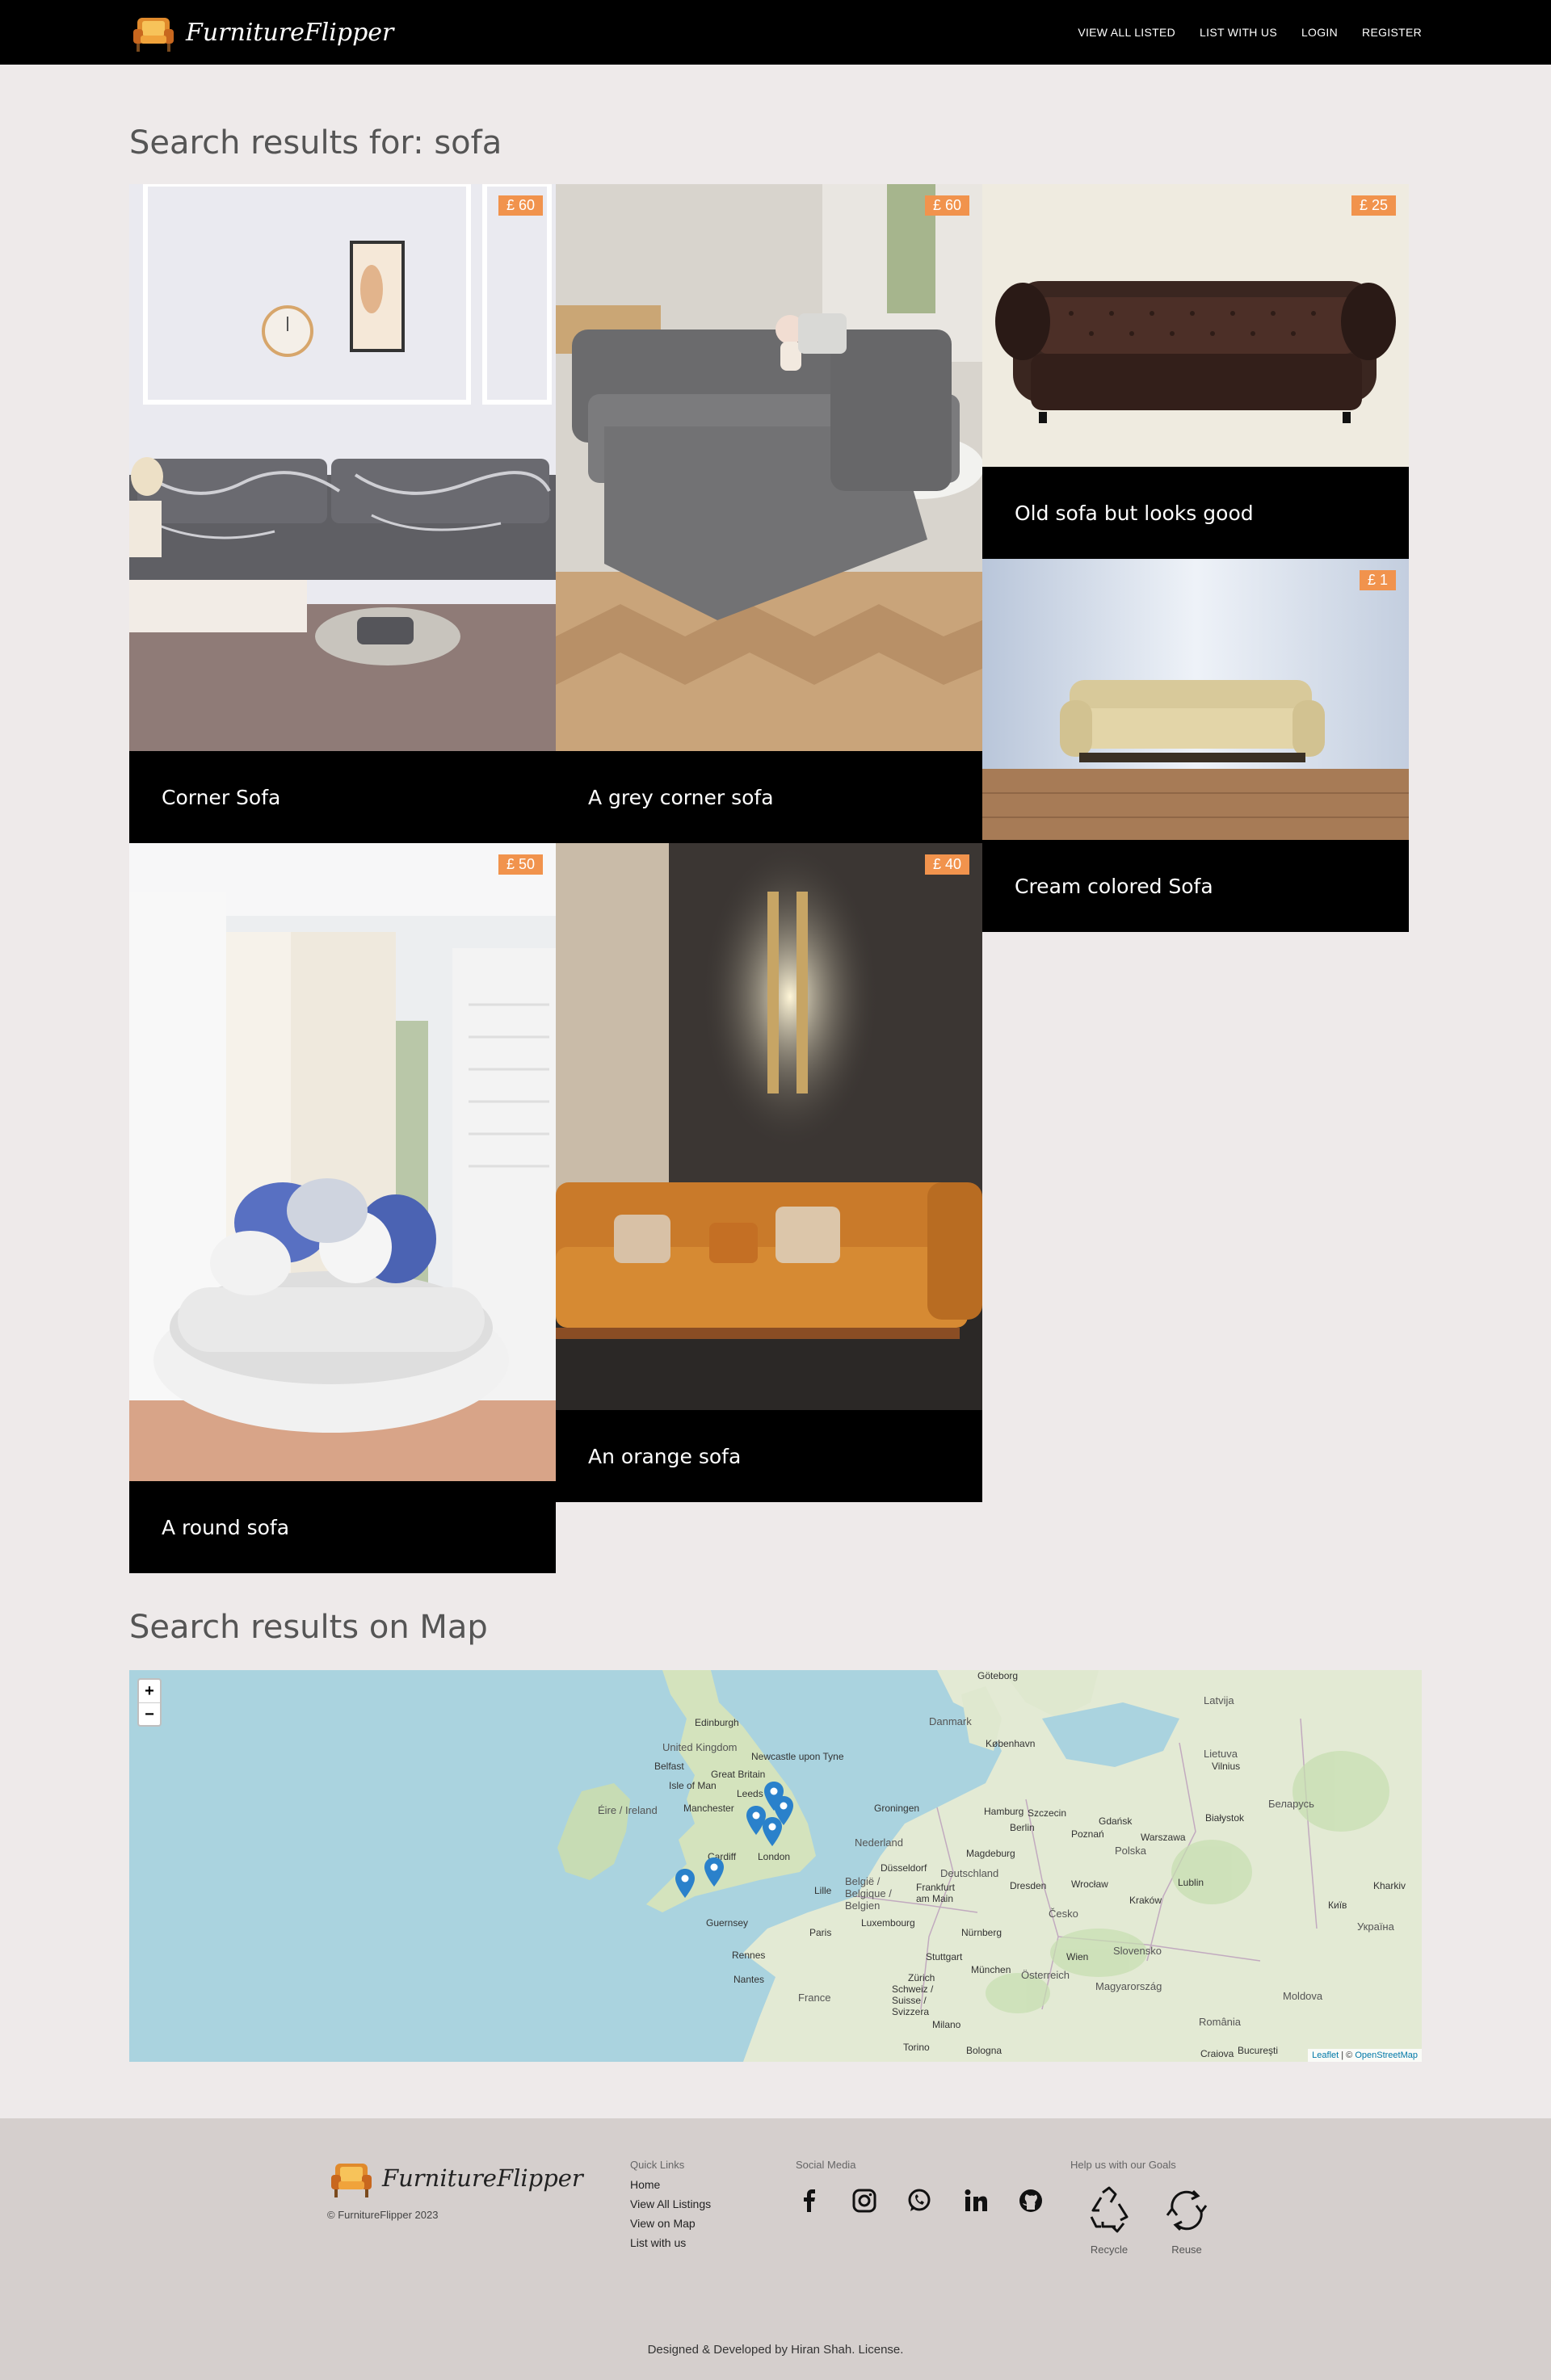 The image size is (1551, 2380). I want to click on map-label: Belfast, so click(669, 1767).